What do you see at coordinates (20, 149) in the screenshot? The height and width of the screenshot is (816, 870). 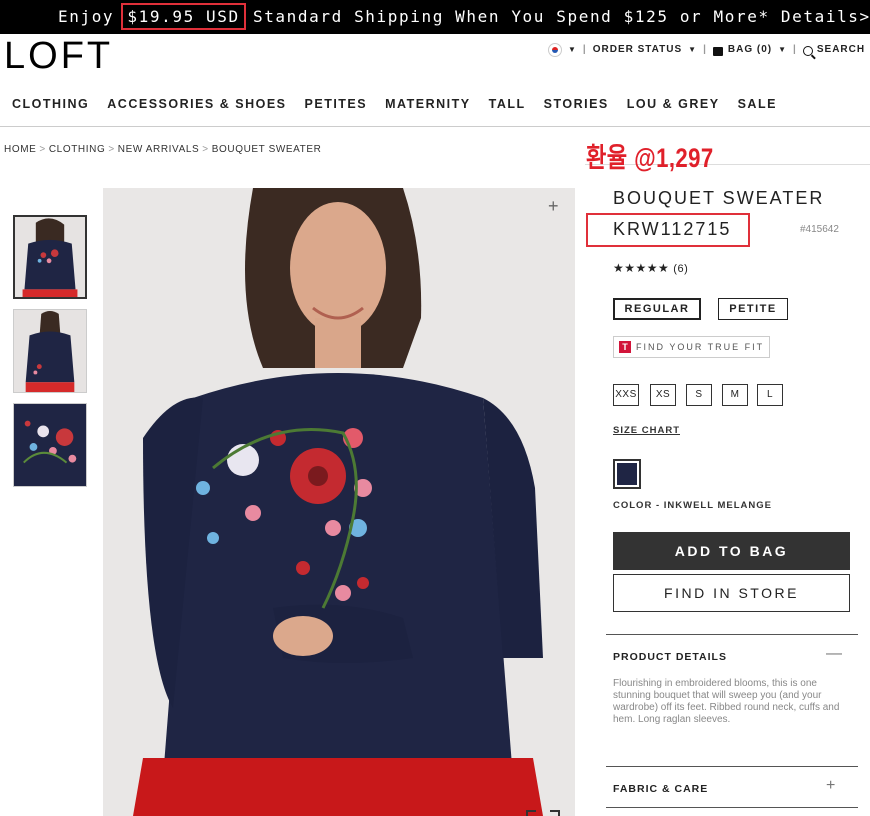 I see `breadcrumb-home: HOME` at bounding box center [20, 149].